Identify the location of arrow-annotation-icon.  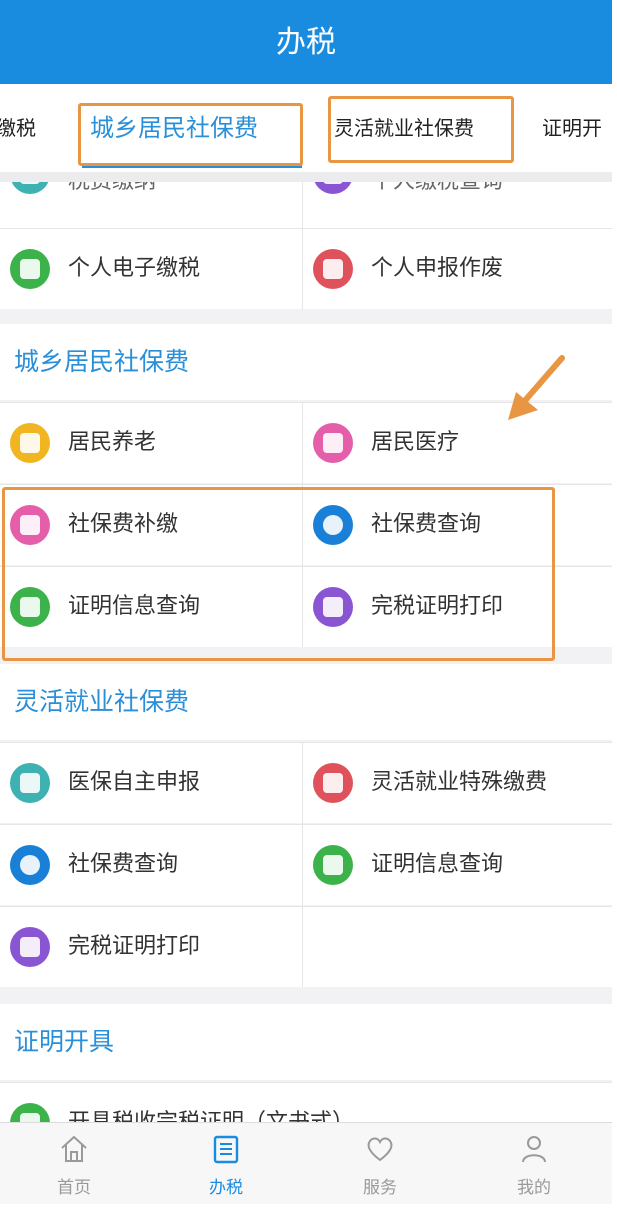
(536, 387).